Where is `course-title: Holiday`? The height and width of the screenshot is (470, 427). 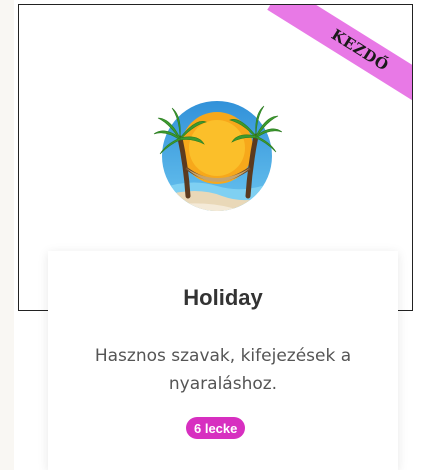
course-title: Holiday is located at coordinates (223, 298).